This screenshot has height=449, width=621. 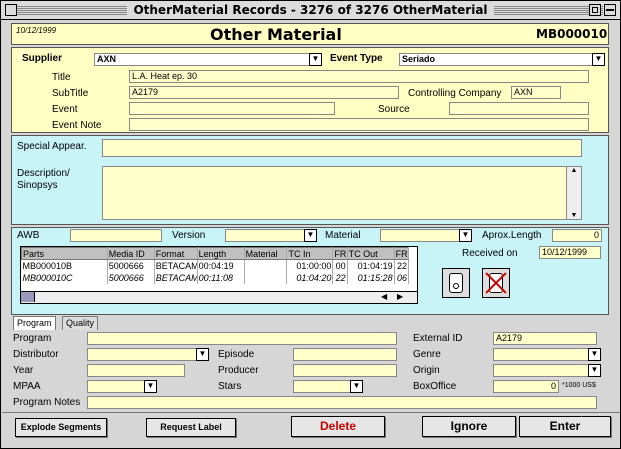 I want to click on scroll-left-icon: ◀, so click(x=384, y=296).